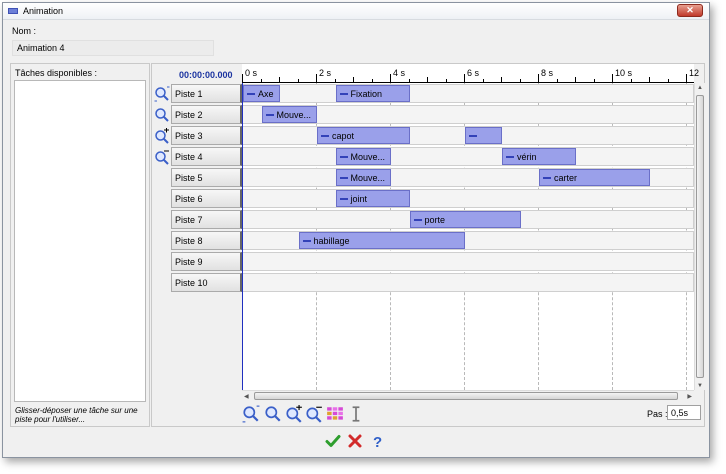 The height and width of the screenshot is (474, 726). What do you see at coordinates (333, 441) in the screenshot?
I see `ok-button` at bounding box center [333, 441].